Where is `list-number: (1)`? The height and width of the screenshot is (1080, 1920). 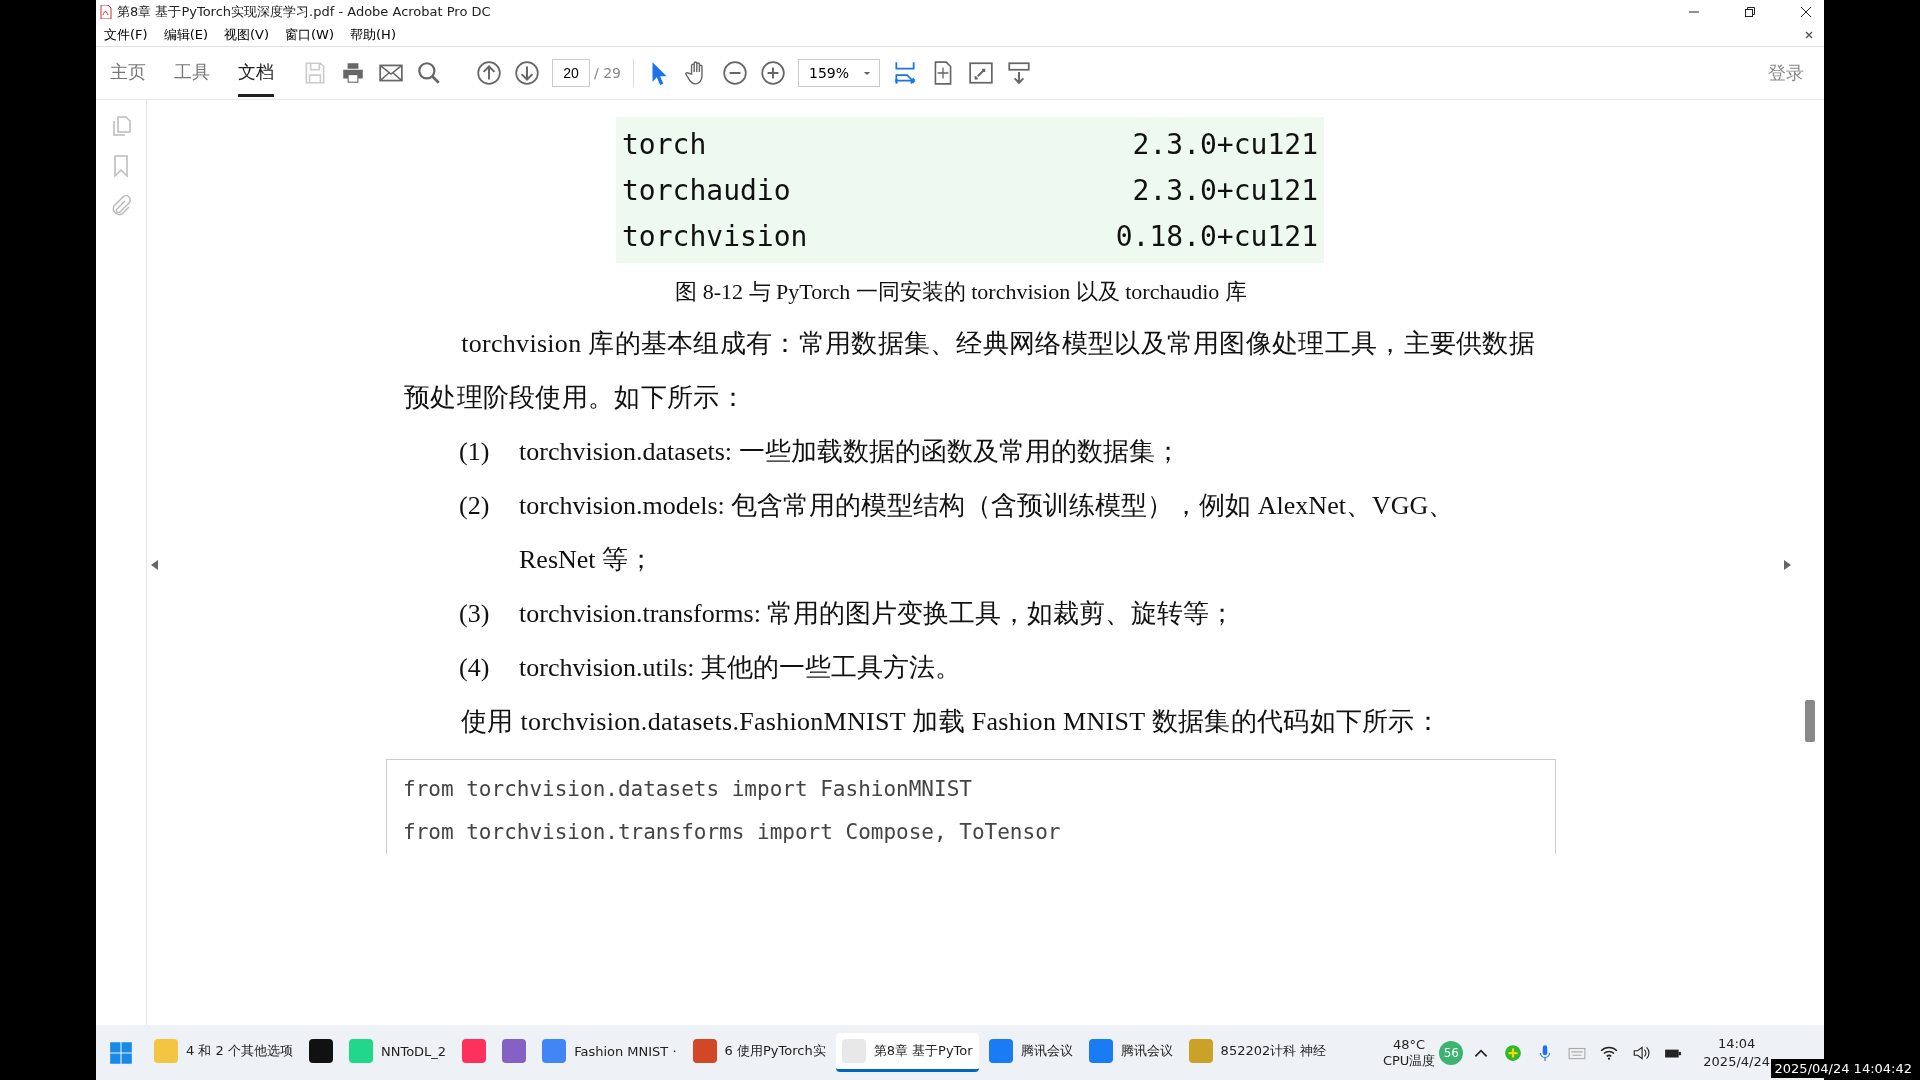
list-number: (1) is located at coordinates (475, 452).